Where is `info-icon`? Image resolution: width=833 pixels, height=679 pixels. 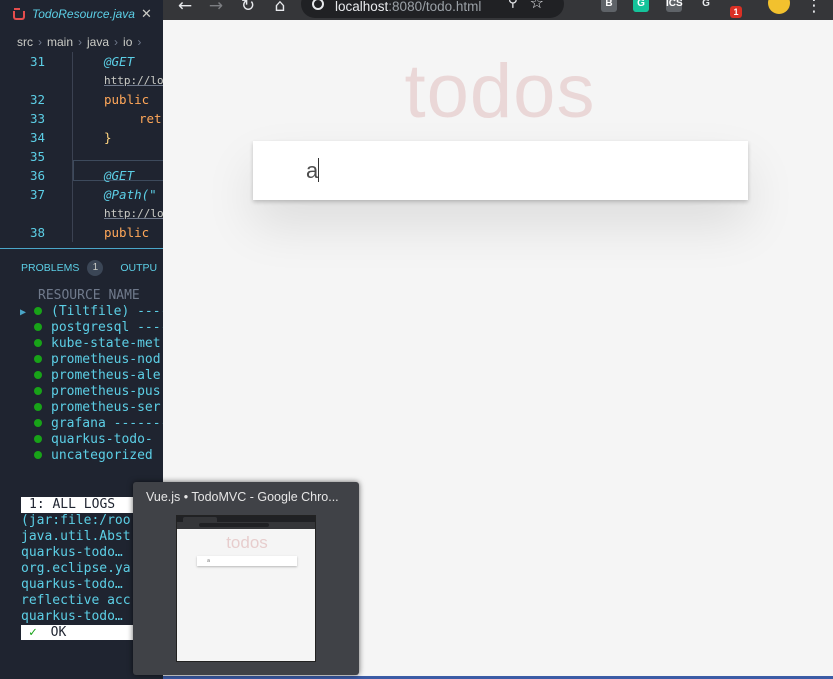 info-icon is located at coordinates (318, 5).